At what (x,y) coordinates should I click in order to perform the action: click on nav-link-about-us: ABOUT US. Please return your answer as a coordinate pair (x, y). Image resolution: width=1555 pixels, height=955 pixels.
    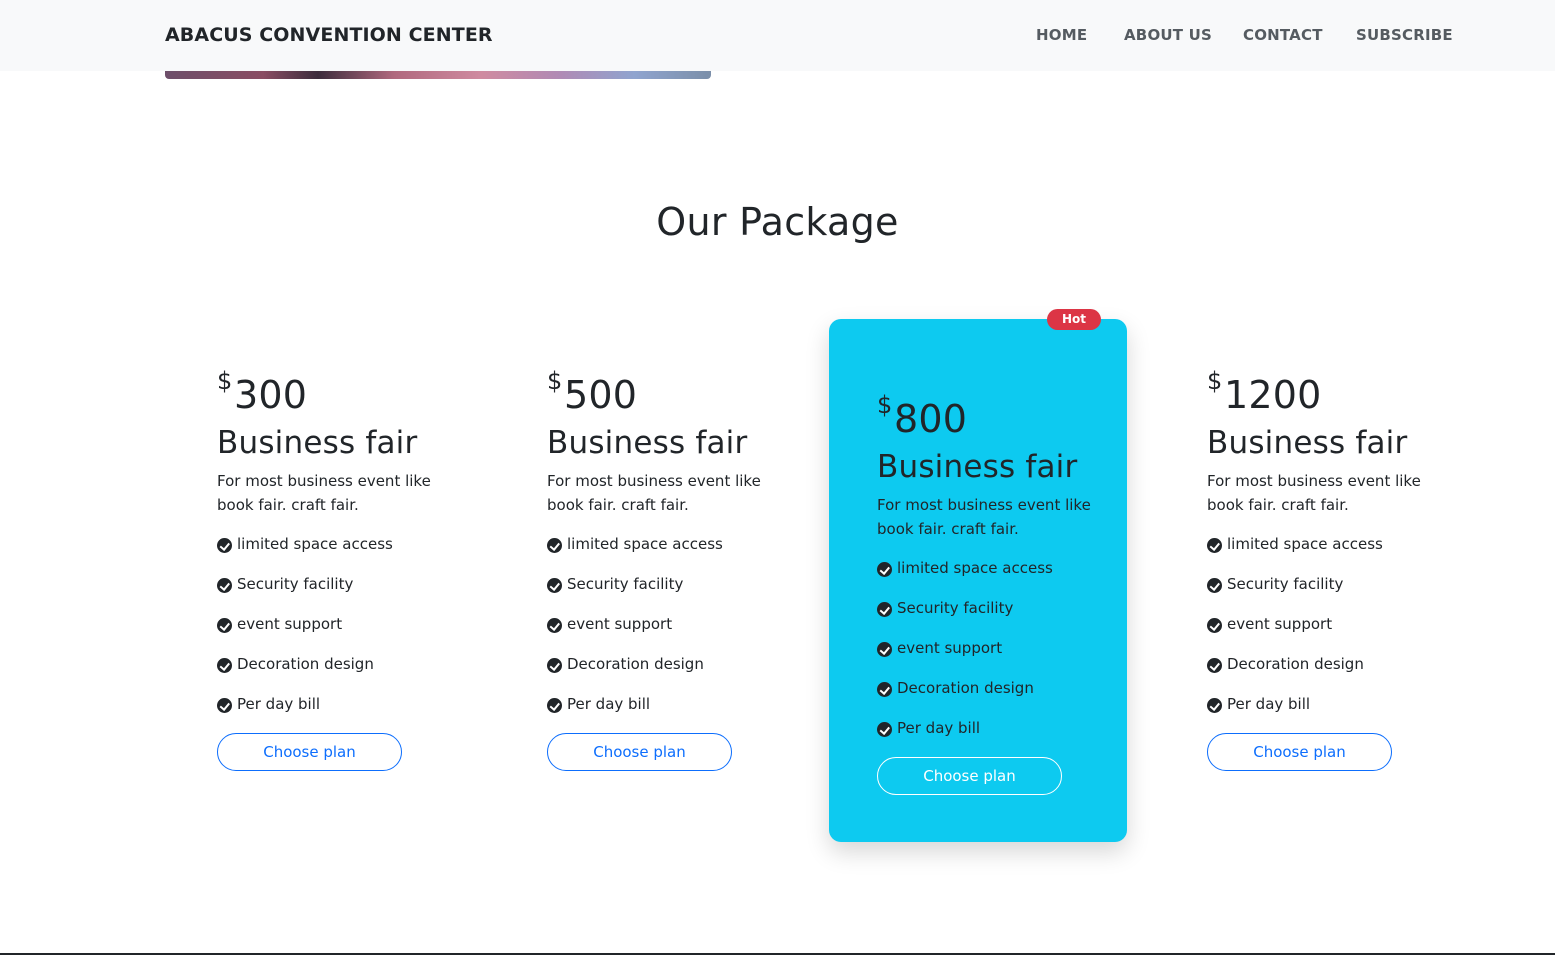
    Looking at the image, I should click on (1168, 35).